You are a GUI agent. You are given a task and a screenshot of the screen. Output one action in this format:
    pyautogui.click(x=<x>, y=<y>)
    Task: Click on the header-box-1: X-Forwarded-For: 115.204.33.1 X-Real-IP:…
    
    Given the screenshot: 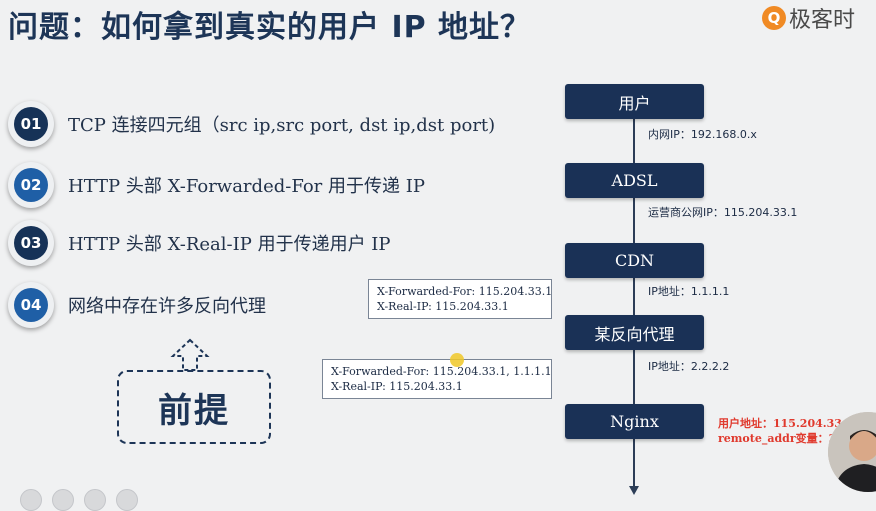 What is the action you would take?
    pyautogui.click(x=460, y=299)
    